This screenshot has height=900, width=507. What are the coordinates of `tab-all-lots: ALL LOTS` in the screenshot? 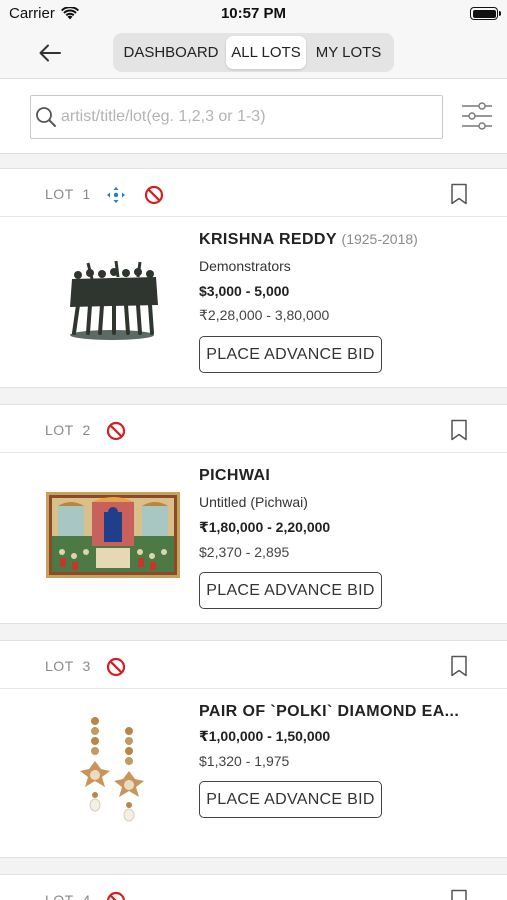 It's located at (266, 52).